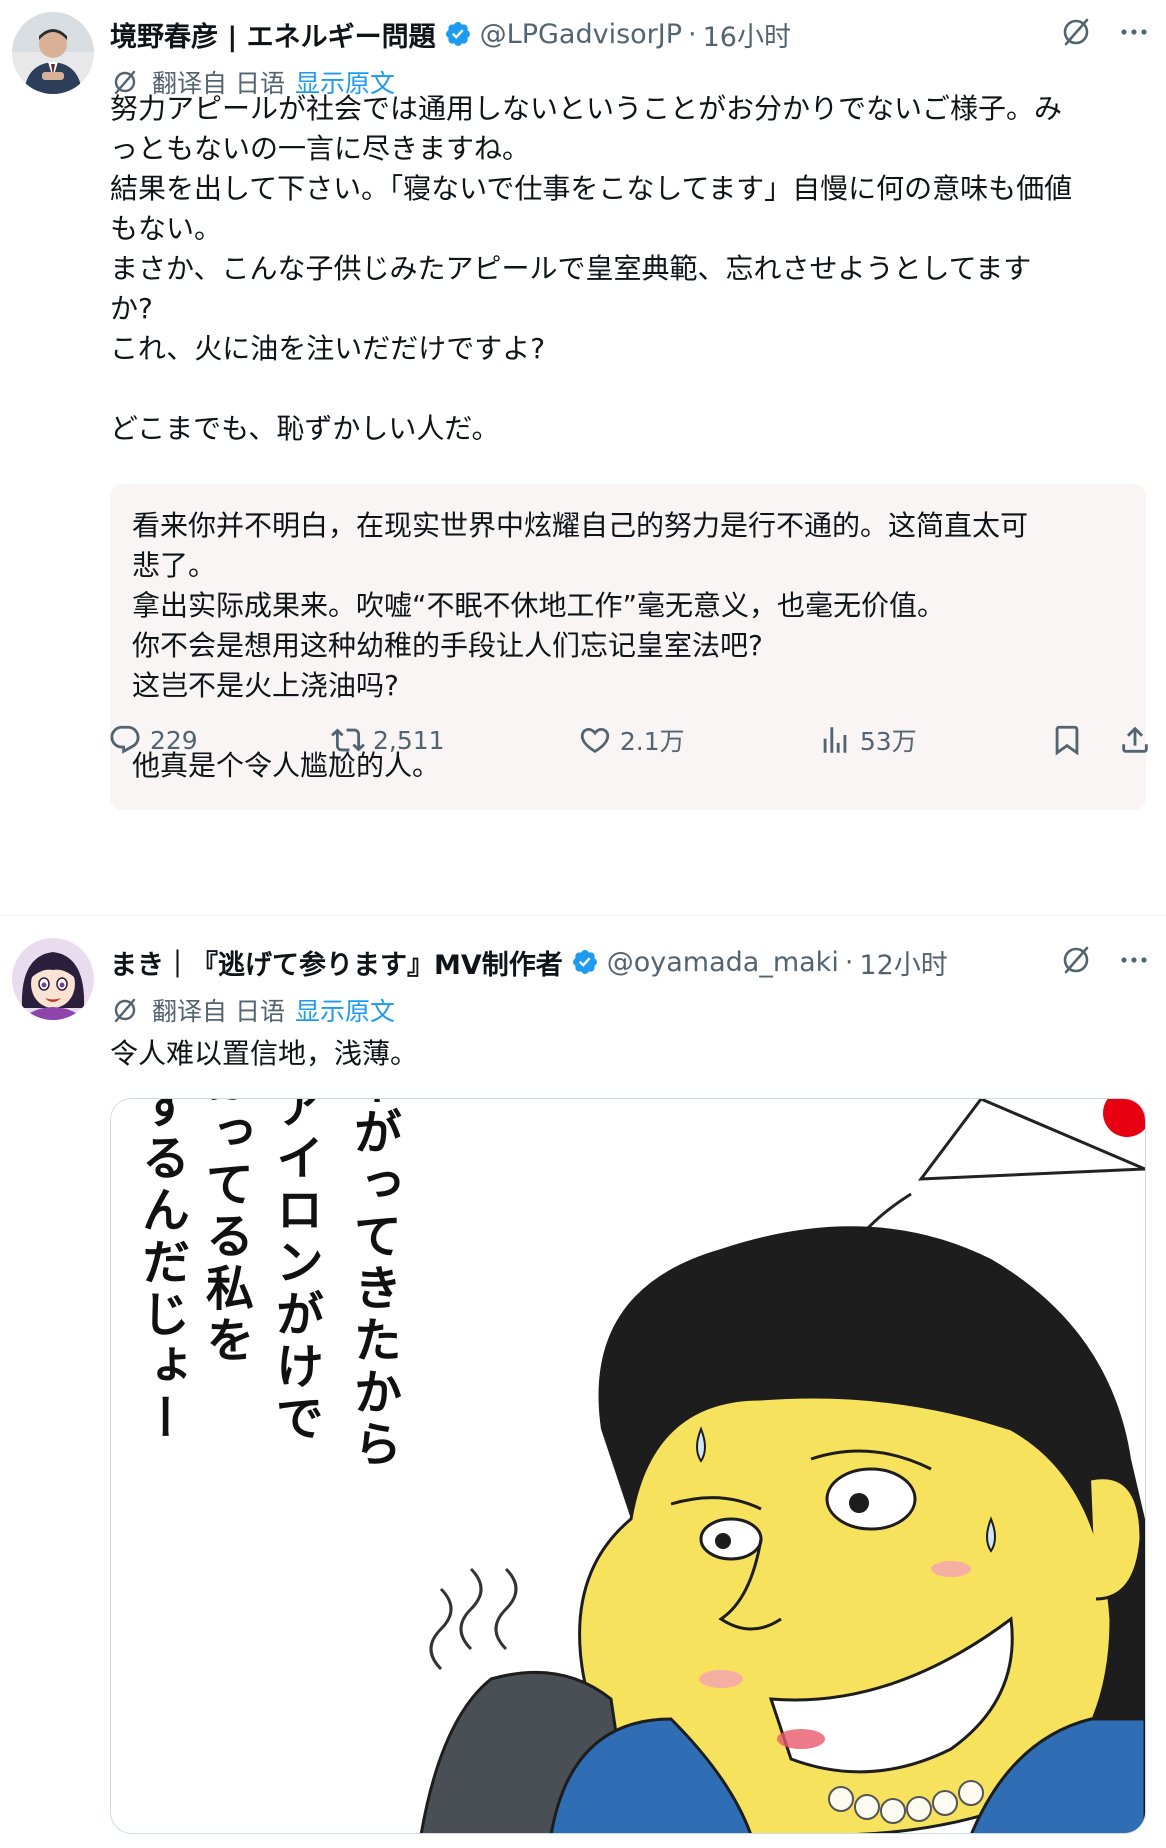  What do you see at coordinates (409, 740) in the screenshot?
I see `retweet-count: 2,511` at bounding box center [409, 740].